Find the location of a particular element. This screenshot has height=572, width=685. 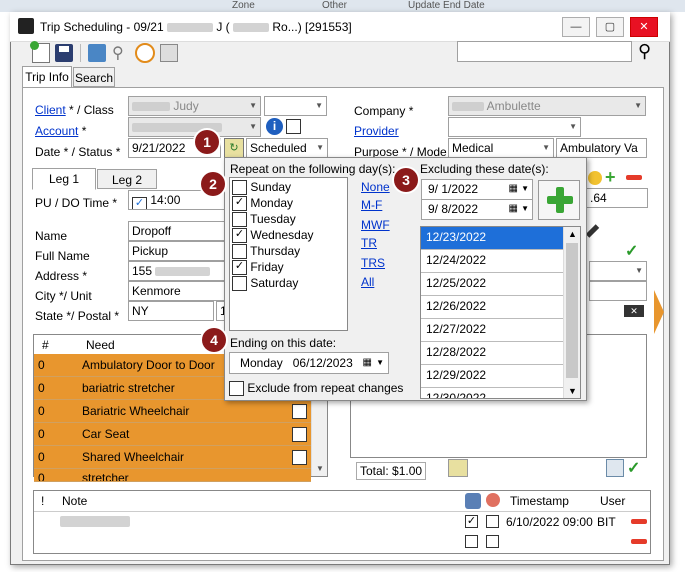

exclude-date-2: 9/ 8/2022 ▦ ▼ is located at coordinates (477, 209).